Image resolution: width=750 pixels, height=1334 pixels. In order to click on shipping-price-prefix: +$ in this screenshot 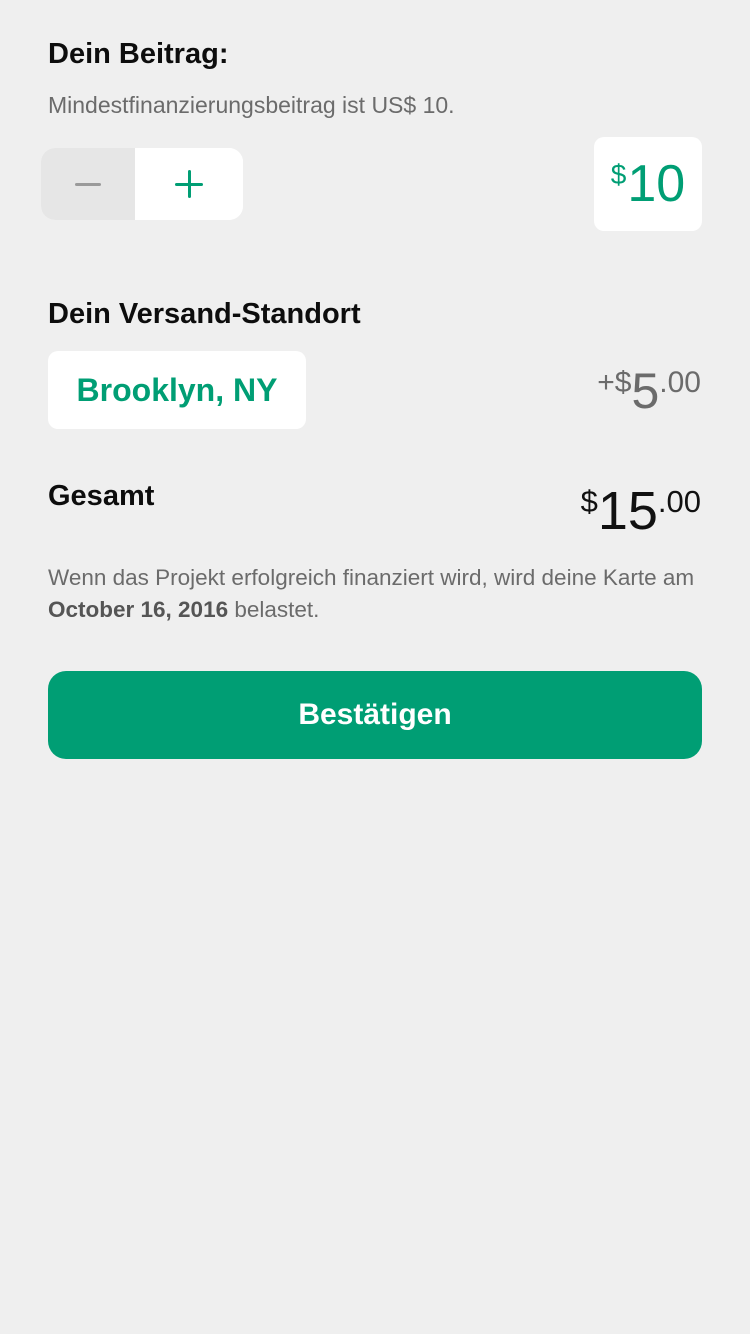, I will do `click(614, 382)`.